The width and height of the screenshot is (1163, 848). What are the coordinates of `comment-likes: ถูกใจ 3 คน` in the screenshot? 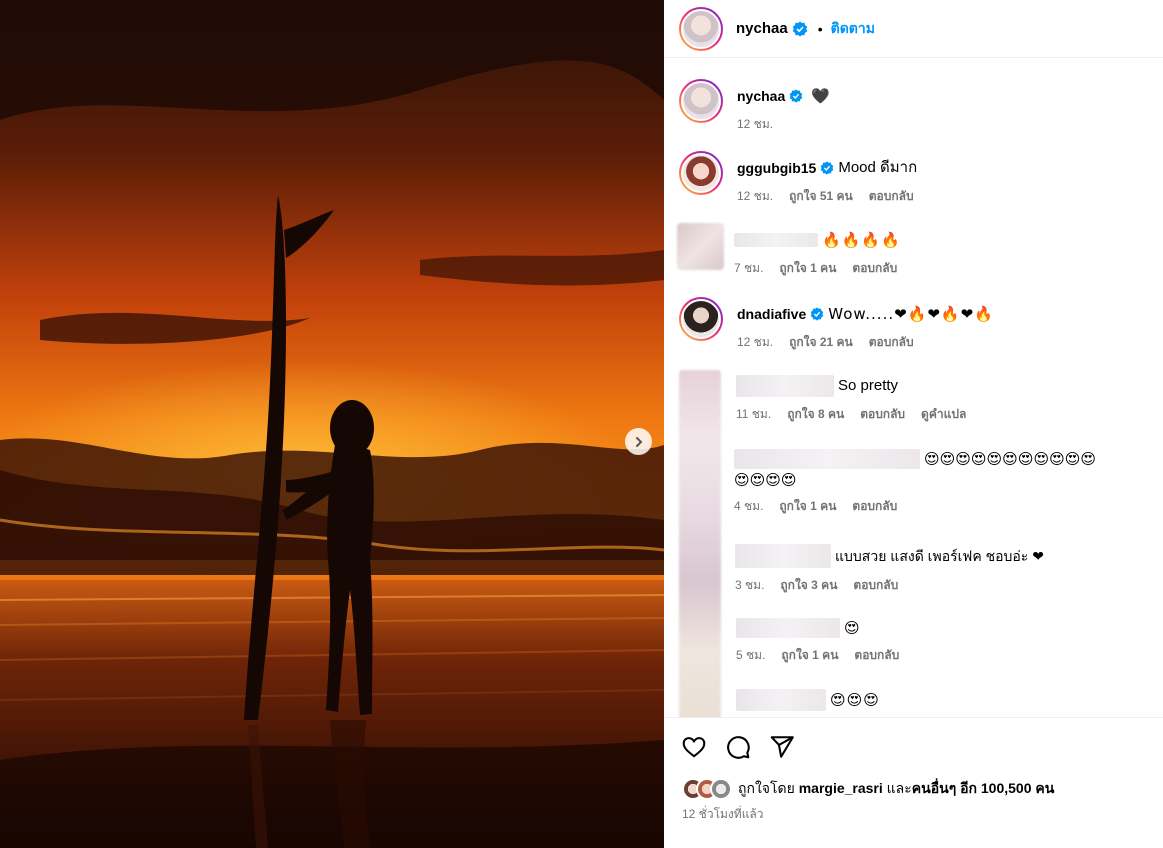 It's located at (808, 585).